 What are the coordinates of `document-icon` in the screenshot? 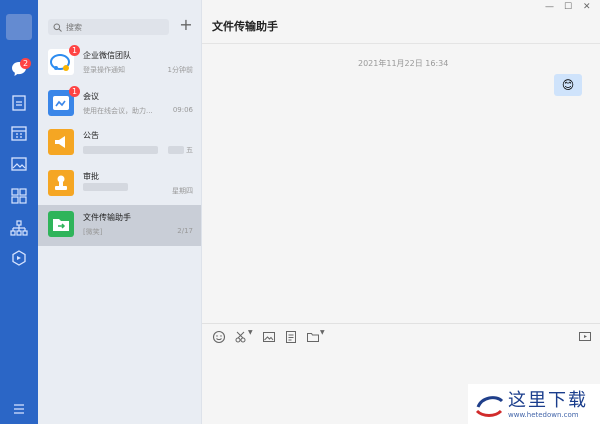 It's located at (291, 336).